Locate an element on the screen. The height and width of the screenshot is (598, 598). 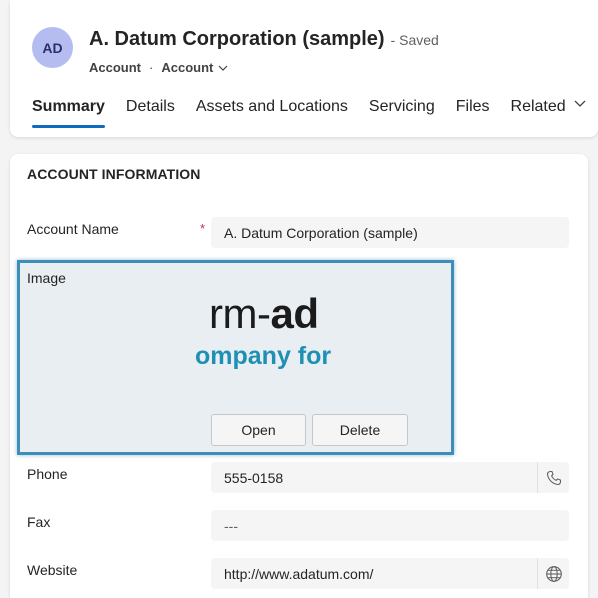
tab-related: Related is located at coordinates (548, 114).